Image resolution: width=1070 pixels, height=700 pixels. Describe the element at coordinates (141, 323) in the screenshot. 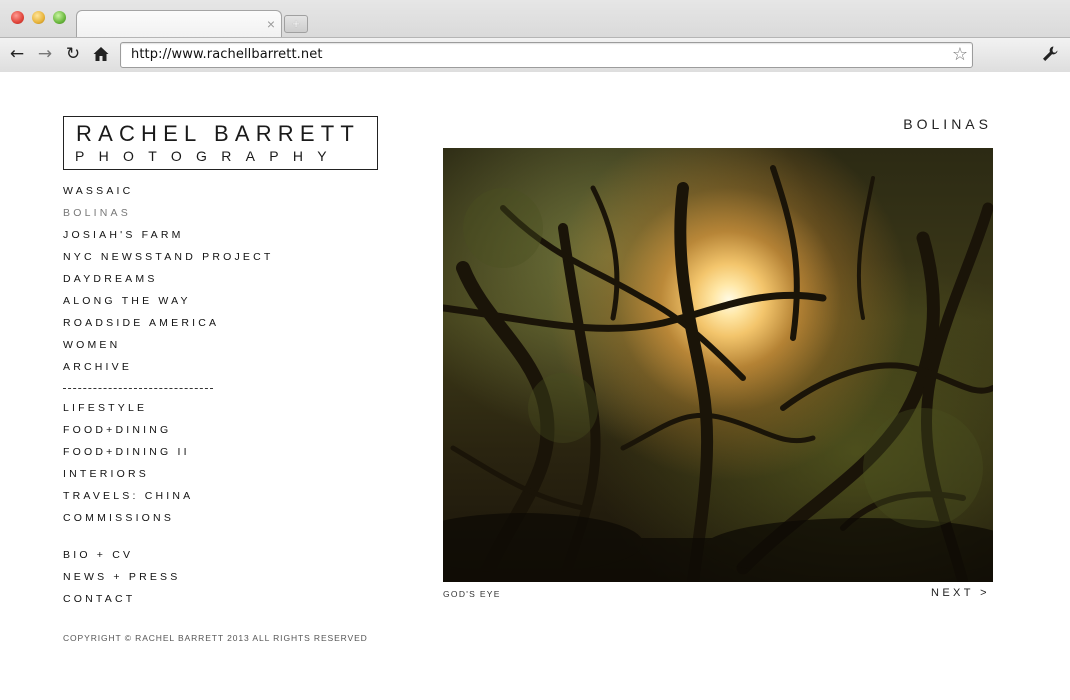

I see `nav-item-roadside-america: ROADSIDE AMERICA` at that location.